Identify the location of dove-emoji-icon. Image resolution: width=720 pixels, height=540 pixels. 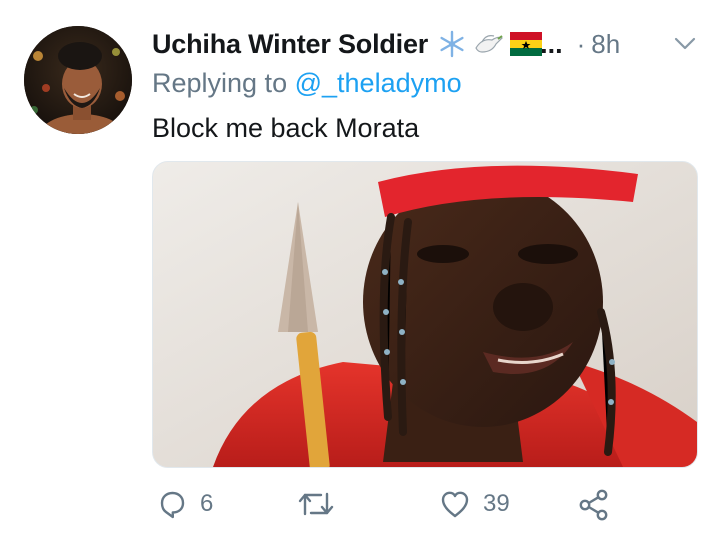
(489, 44).